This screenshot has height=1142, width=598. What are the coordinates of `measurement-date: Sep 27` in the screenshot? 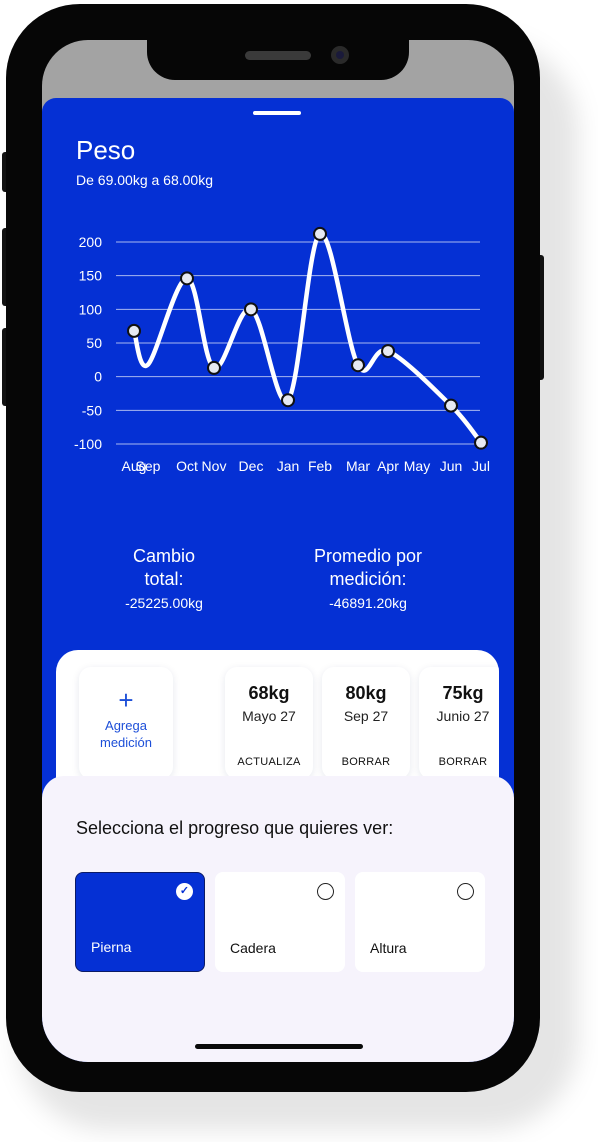 It's located at (366, 716).